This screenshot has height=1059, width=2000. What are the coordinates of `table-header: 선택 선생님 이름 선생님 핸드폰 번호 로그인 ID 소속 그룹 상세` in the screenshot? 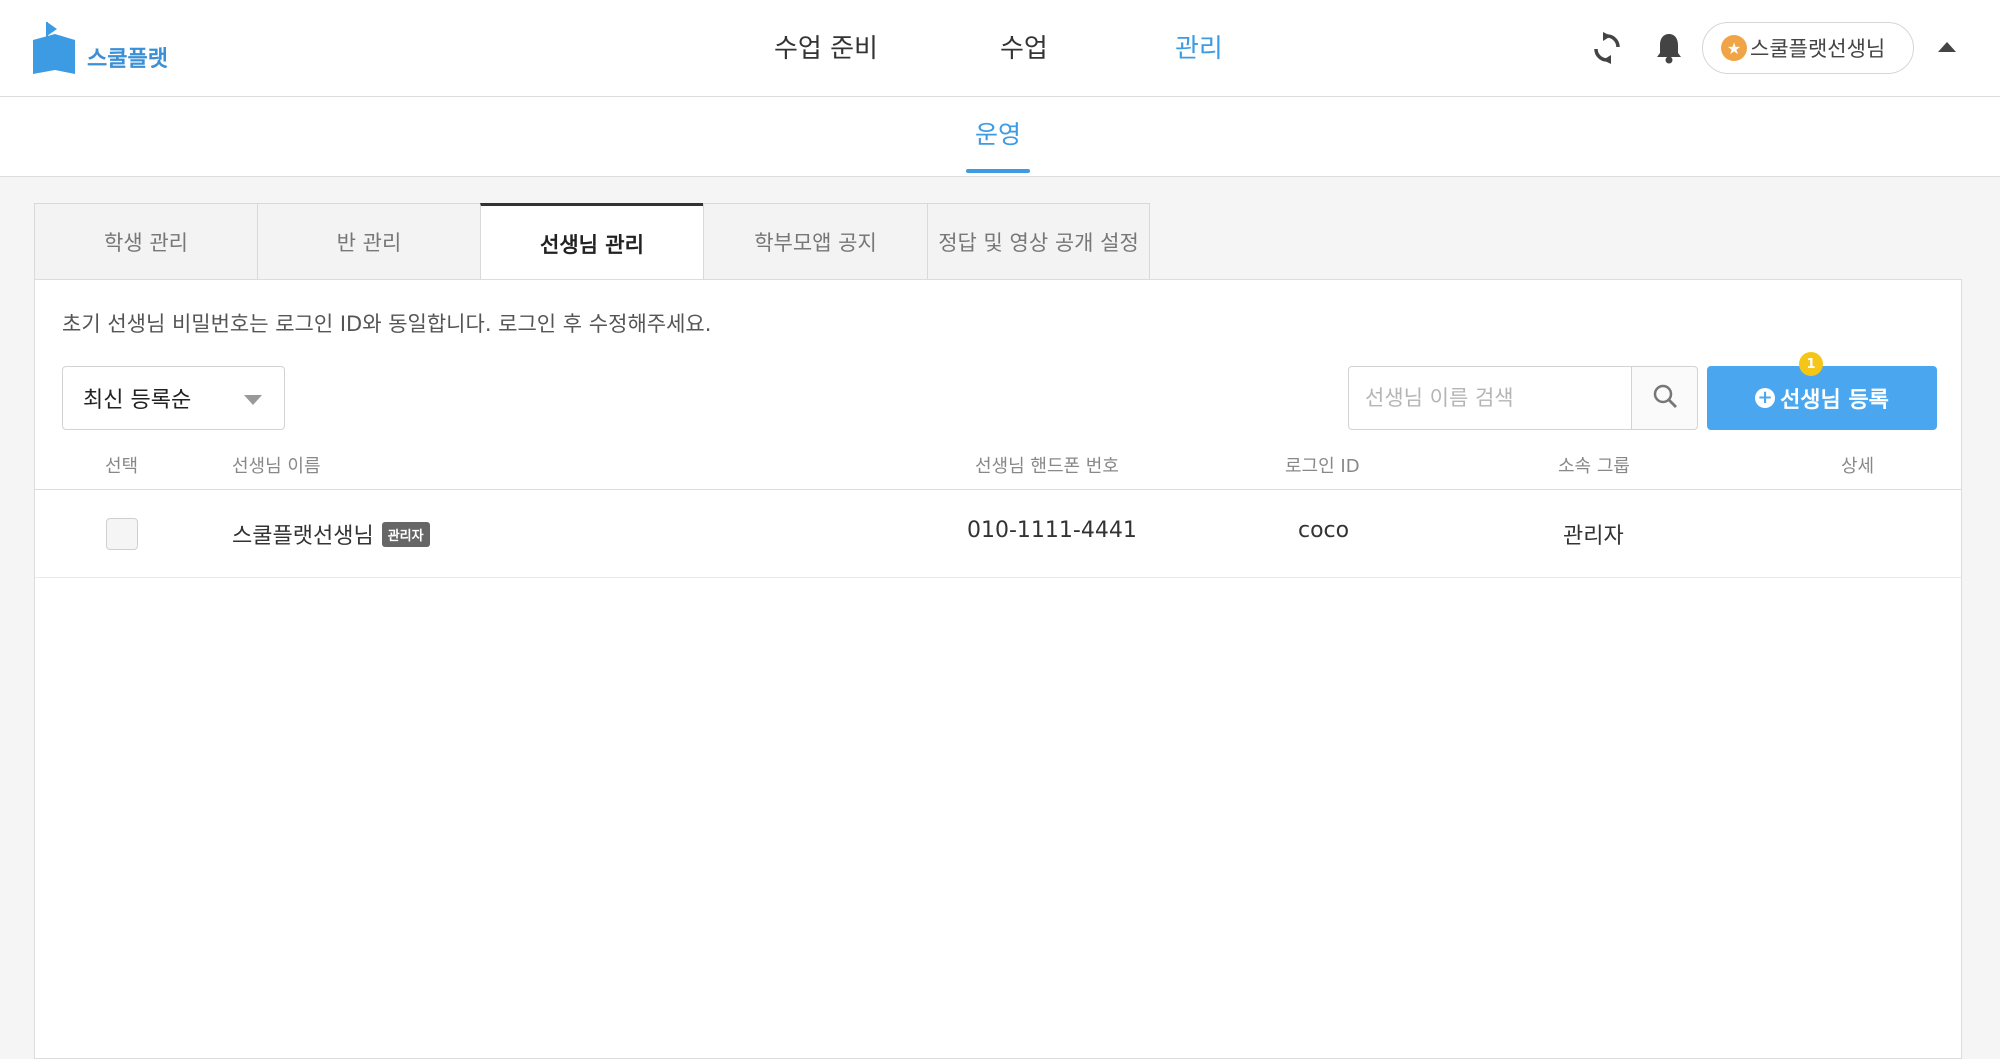 It's located at (998, 465).